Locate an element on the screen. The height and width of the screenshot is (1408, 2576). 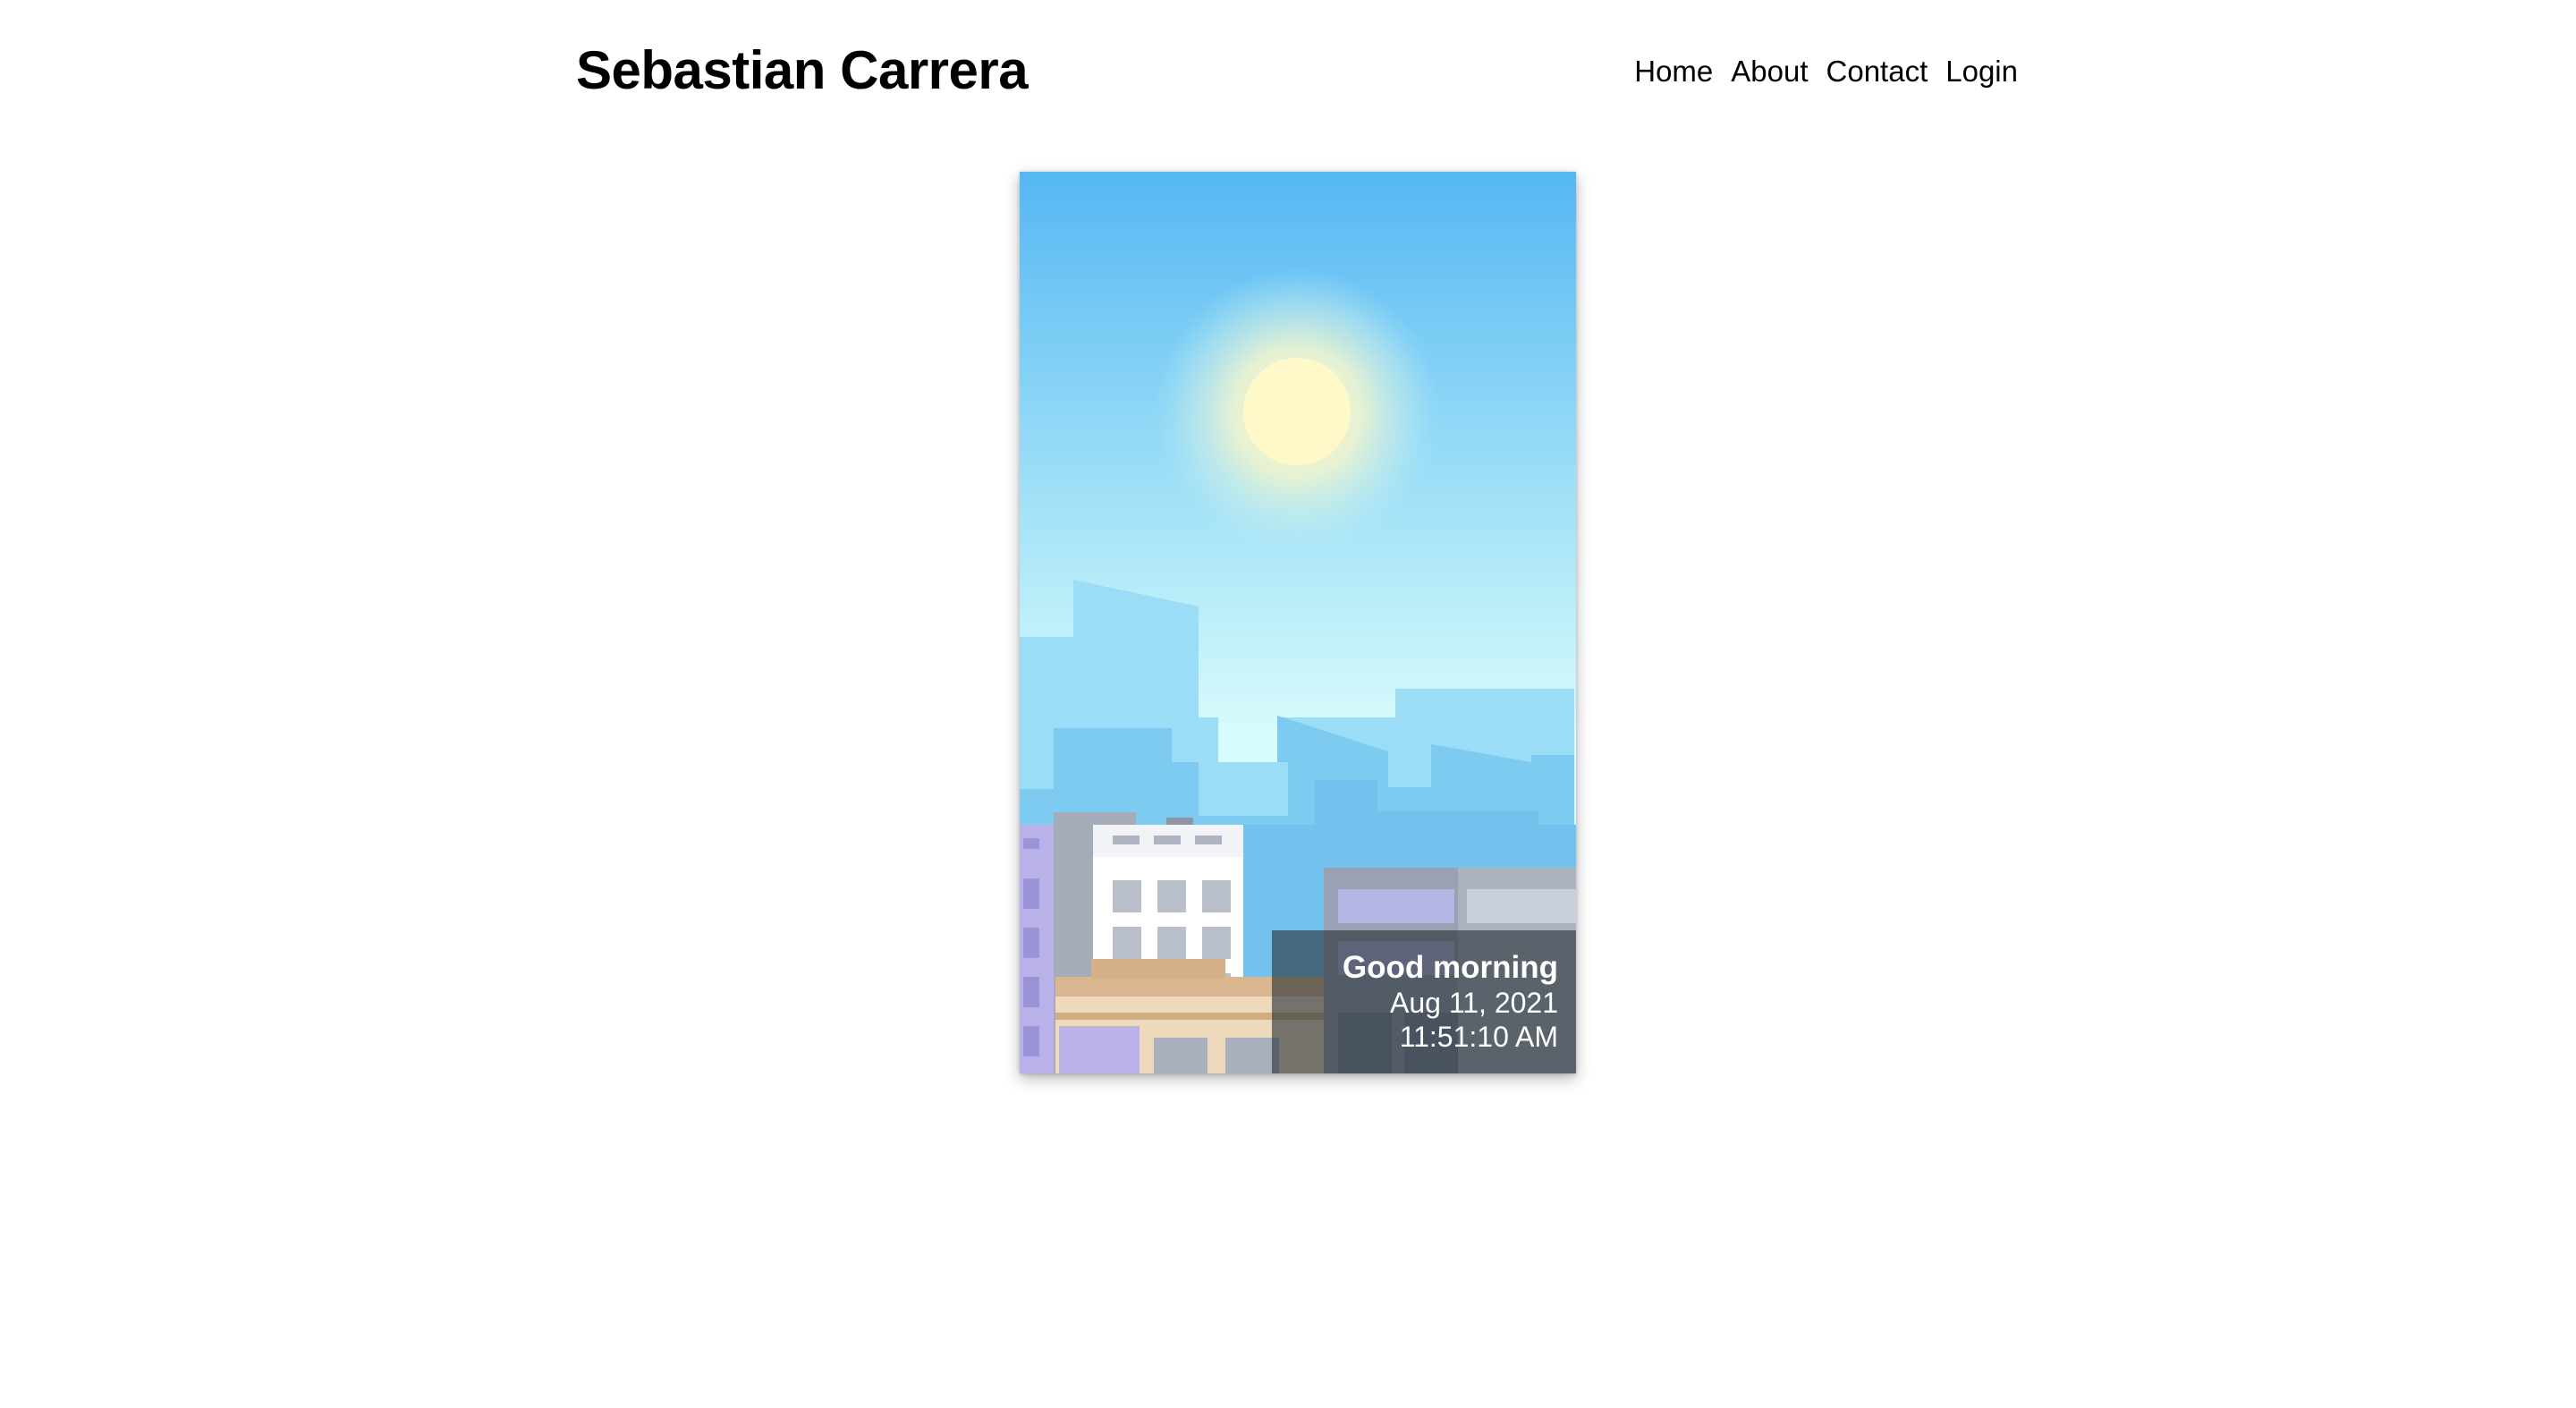
sun is located at coordinates (1297, 412).